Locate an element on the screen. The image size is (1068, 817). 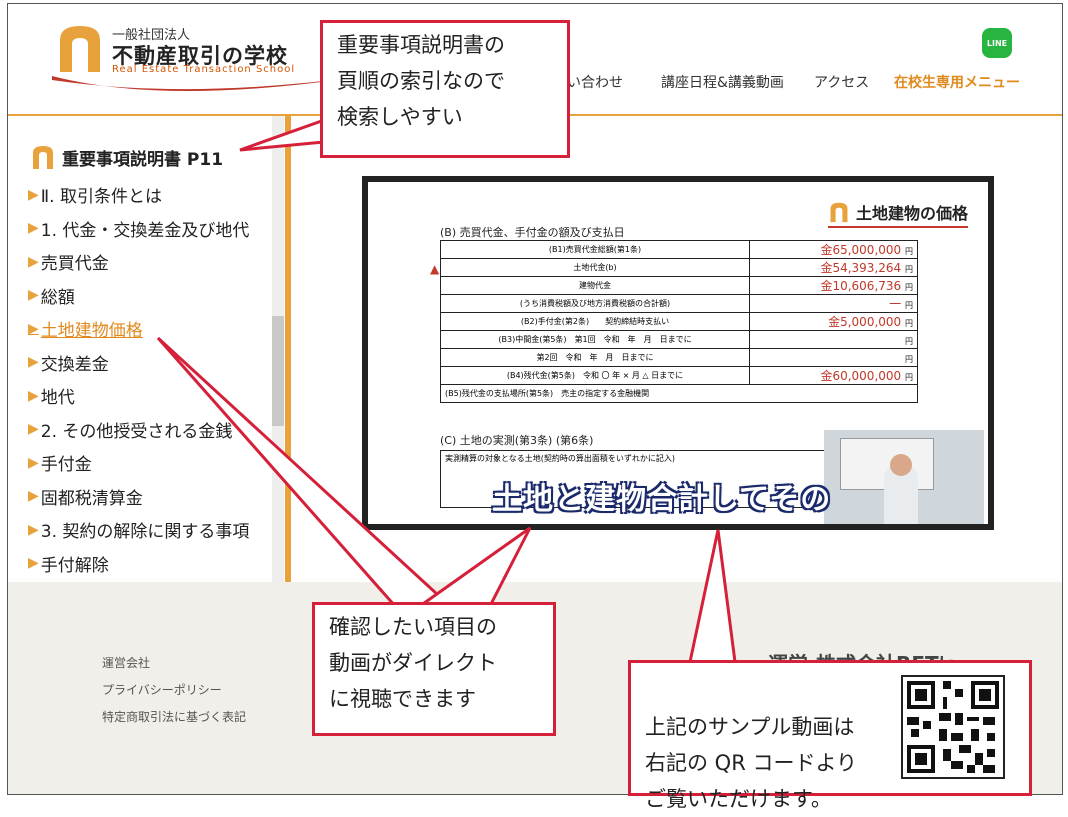
row-label: (B1)売買代金総額(第1条) is located at coordinates (595, 249).